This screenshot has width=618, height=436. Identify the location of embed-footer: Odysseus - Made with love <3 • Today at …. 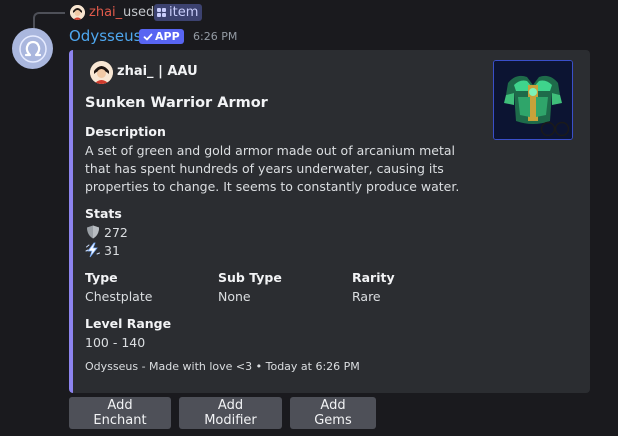
(222, 366).